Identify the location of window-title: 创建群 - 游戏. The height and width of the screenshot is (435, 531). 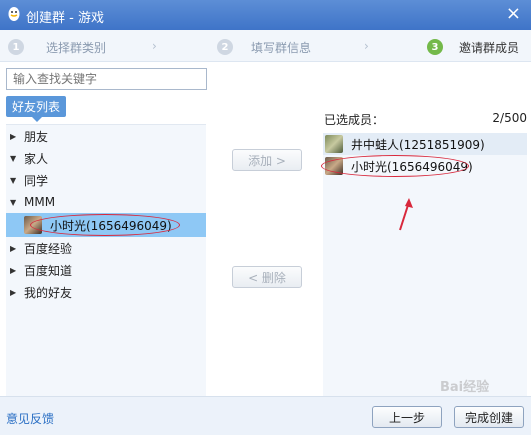
(65, 18).